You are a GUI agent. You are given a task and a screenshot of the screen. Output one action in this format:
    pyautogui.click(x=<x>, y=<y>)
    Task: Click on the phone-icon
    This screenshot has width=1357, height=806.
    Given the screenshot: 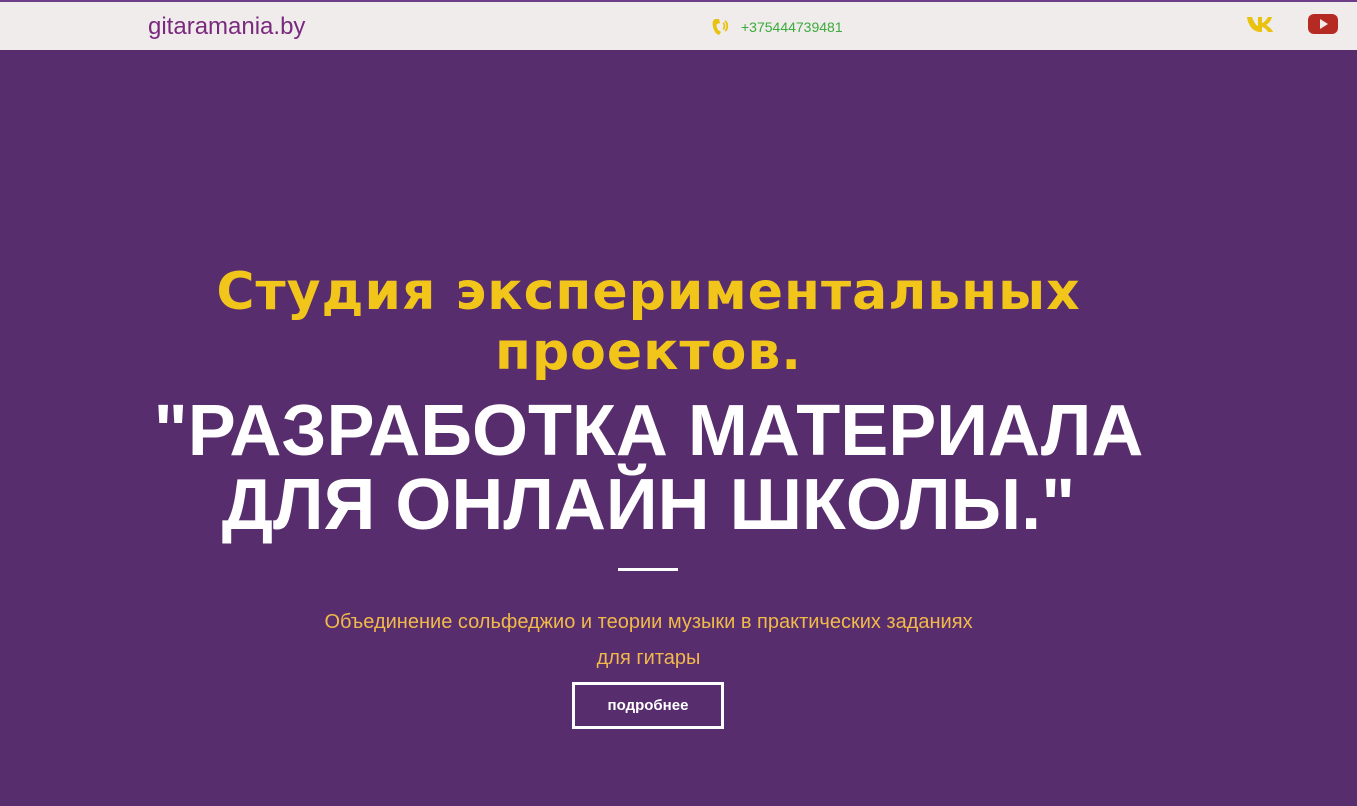 What is the action you would take?
    pyautogui.click(x=721, y=27)
    